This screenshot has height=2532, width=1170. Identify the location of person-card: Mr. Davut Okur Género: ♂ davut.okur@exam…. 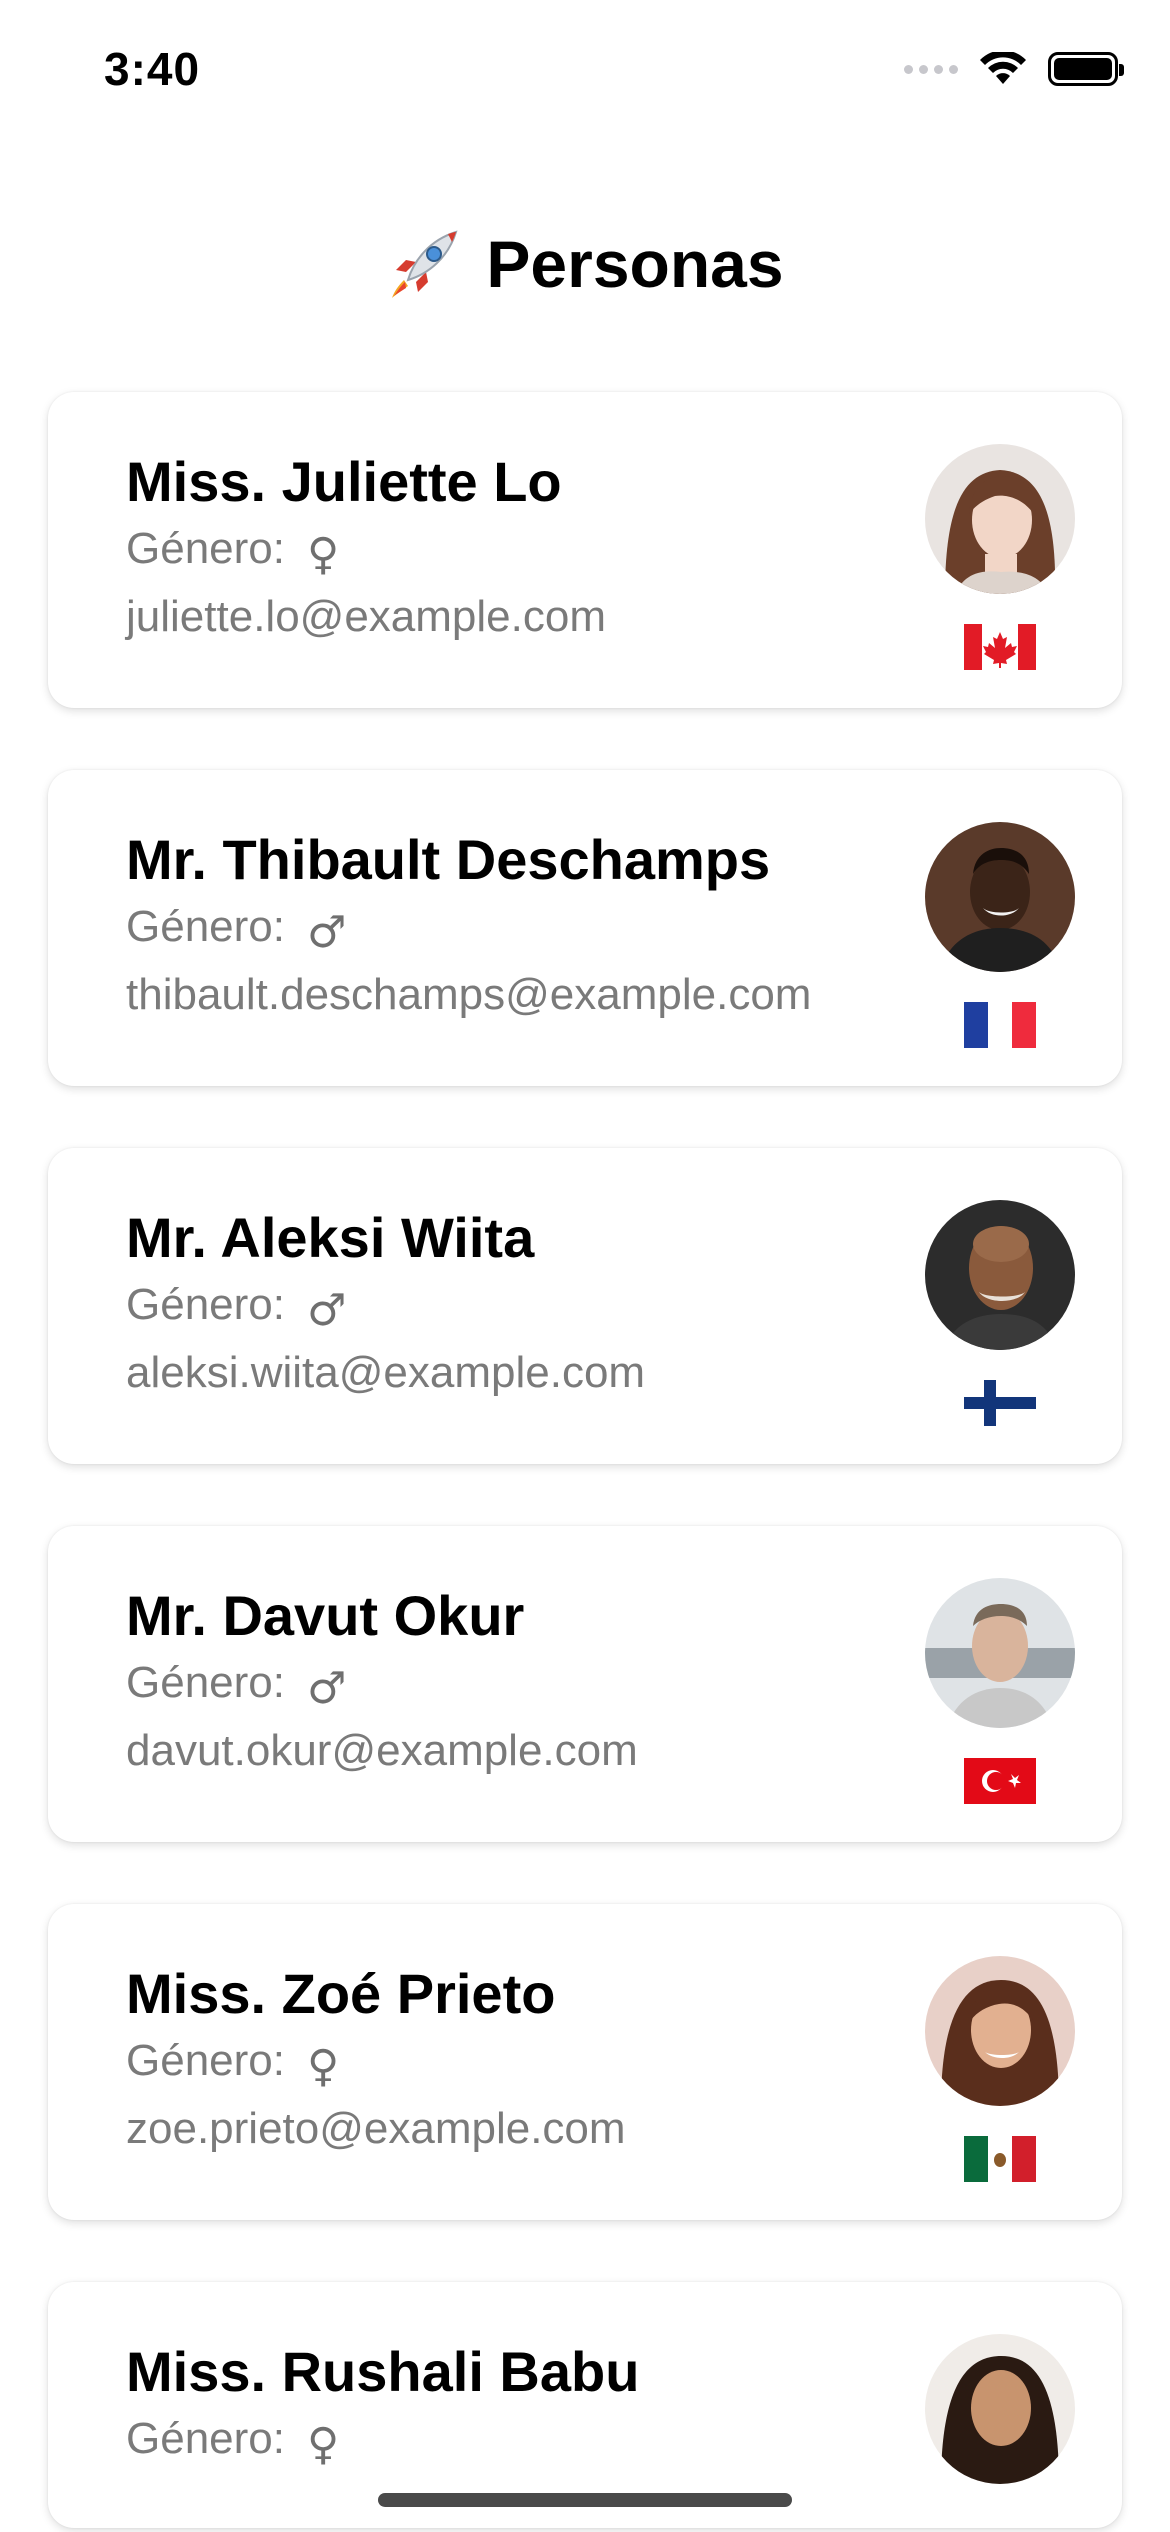
(585, 1684).